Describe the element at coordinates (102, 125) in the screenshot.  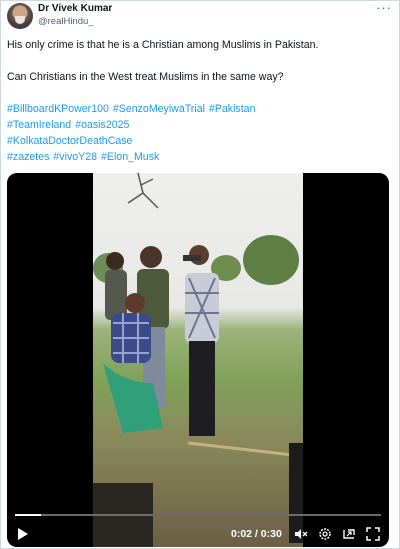
I see `hashtag-link: #oasis2025` at that location.